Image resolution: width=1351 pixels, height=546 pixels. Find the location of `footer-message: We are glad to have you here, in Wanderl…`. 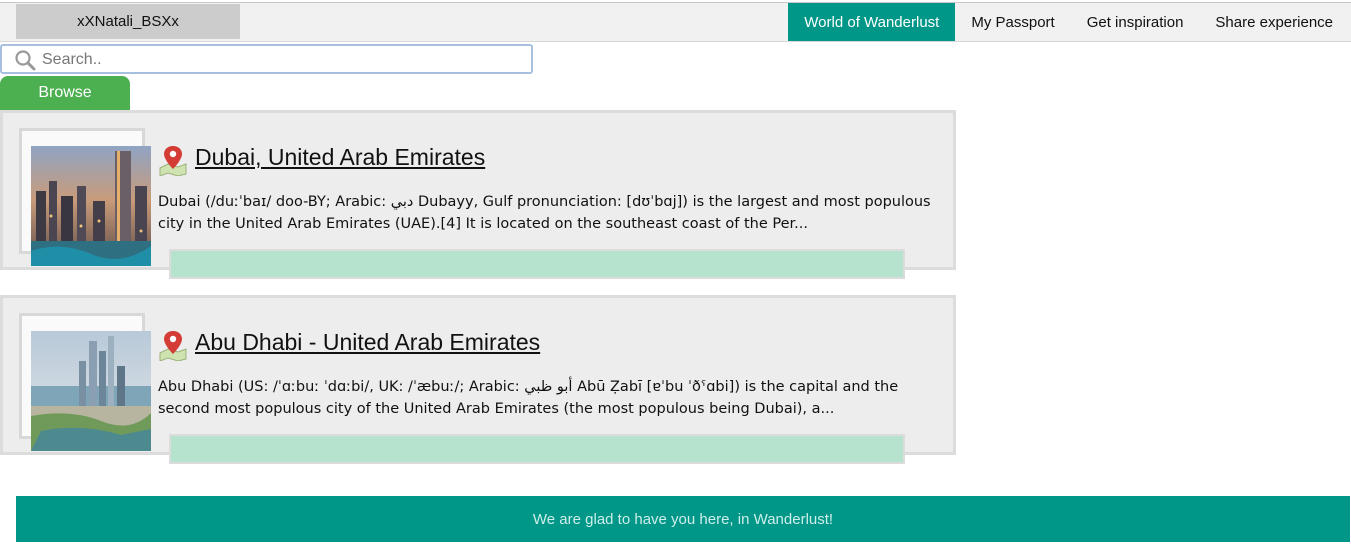

footer-message: We are glad to have you here, in Wanderl… is located at coordinates (683, 519).